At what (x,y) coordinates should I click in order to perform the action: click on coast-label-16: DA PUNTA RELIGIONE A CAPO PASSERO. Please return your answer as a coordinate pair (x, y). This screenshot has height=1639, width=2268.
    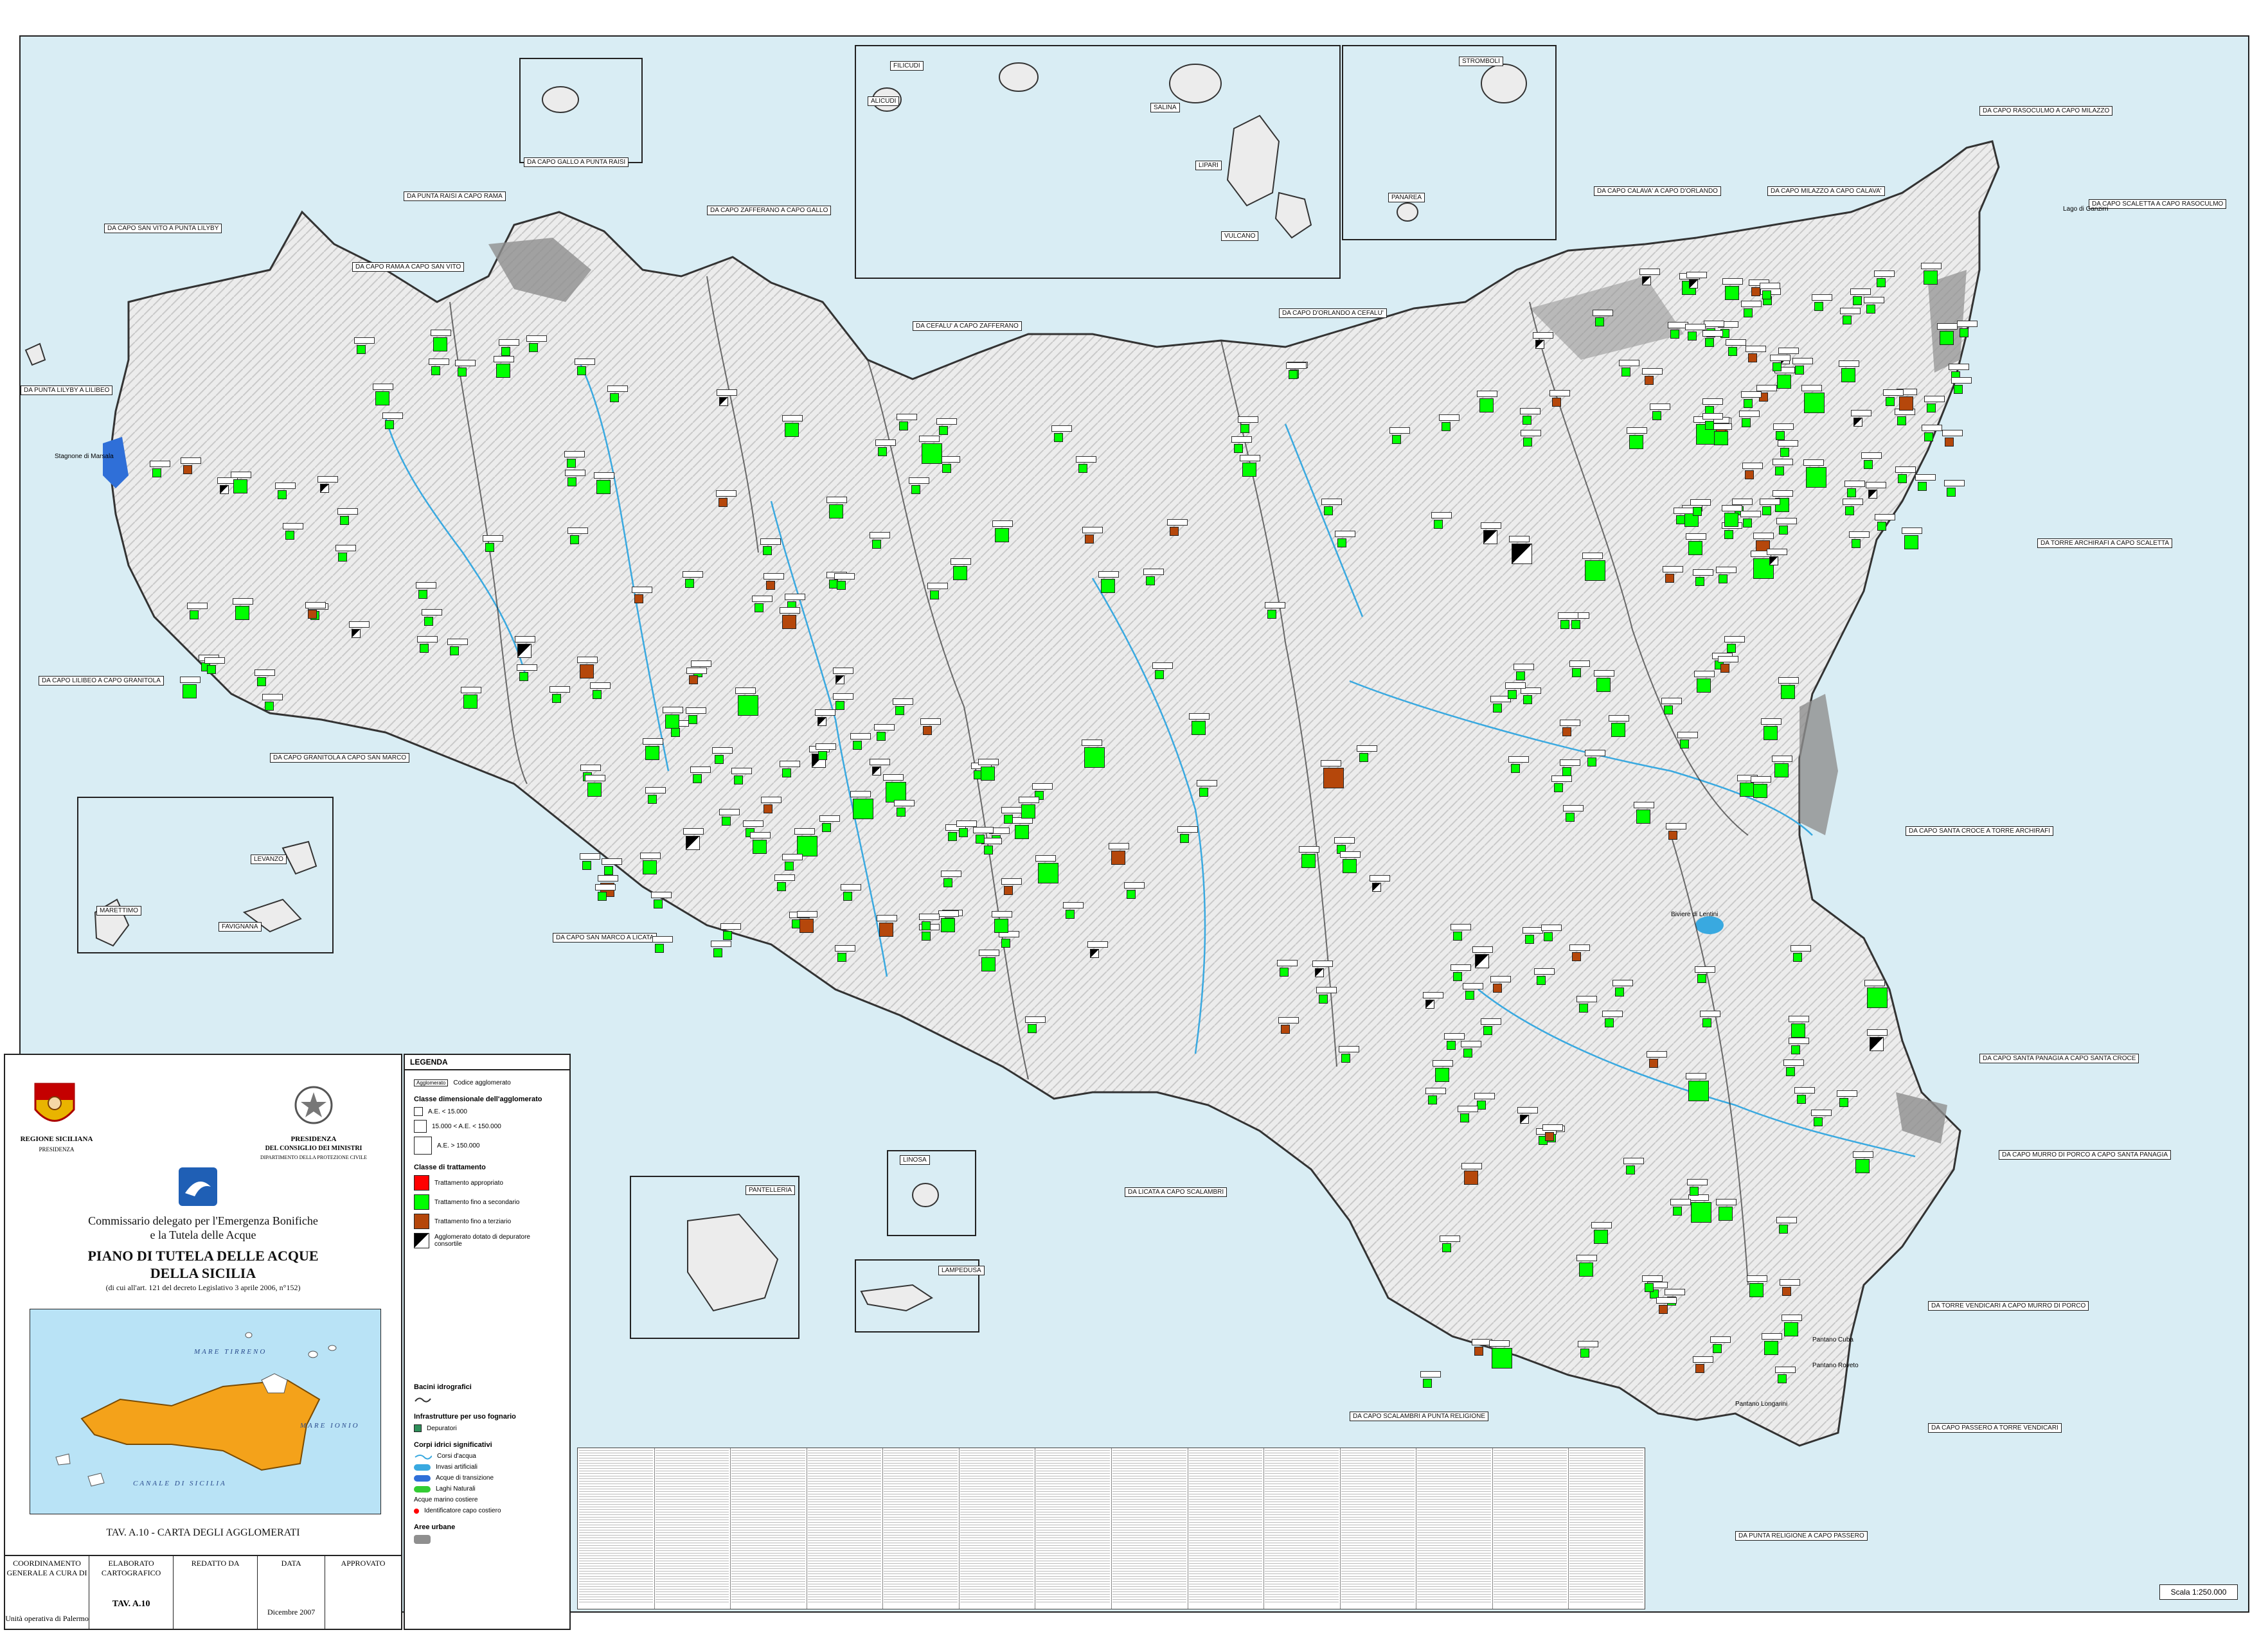
    Looking at the image, I should click on (1801, 1536).